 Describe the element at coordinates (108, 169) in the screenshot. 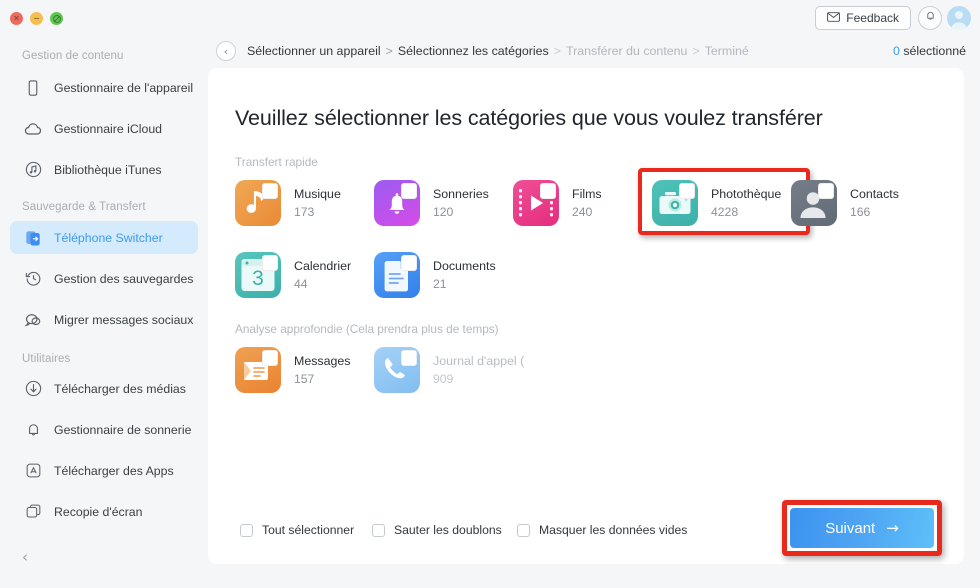

I see `sidebar-item-label: Bibliothèque iTunes` at that location.